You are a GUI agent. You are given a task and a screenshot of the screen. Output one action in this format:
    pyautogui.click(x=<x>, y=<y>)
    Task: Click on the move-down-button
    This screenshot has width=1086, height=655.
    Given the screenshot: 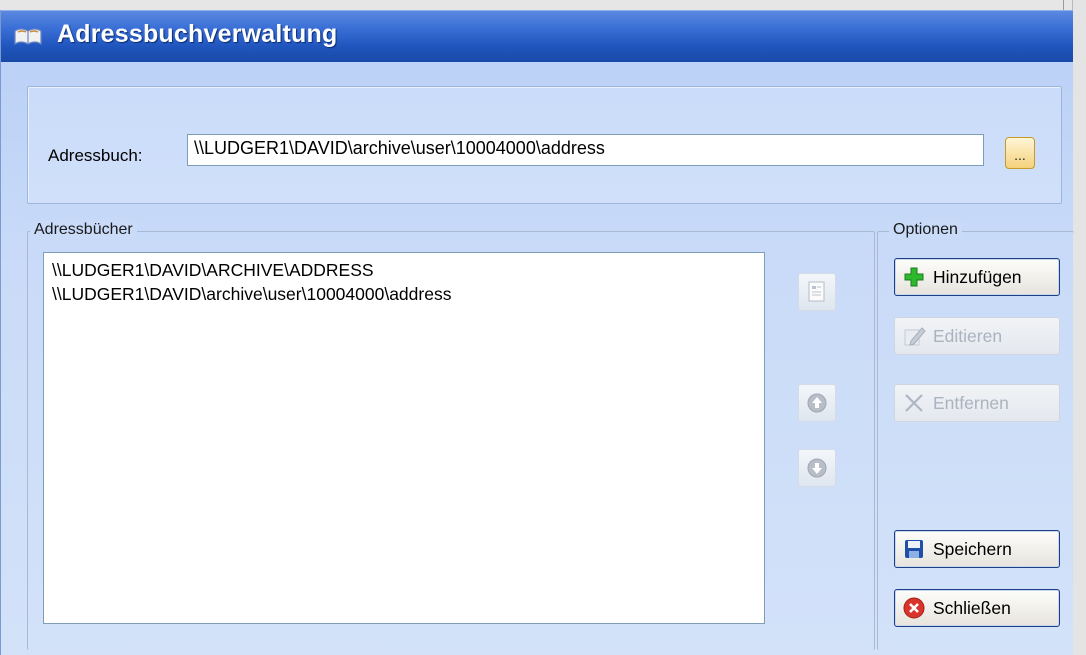 What is the action you would take?
    pyautogui.click(x=817, y=468)
    